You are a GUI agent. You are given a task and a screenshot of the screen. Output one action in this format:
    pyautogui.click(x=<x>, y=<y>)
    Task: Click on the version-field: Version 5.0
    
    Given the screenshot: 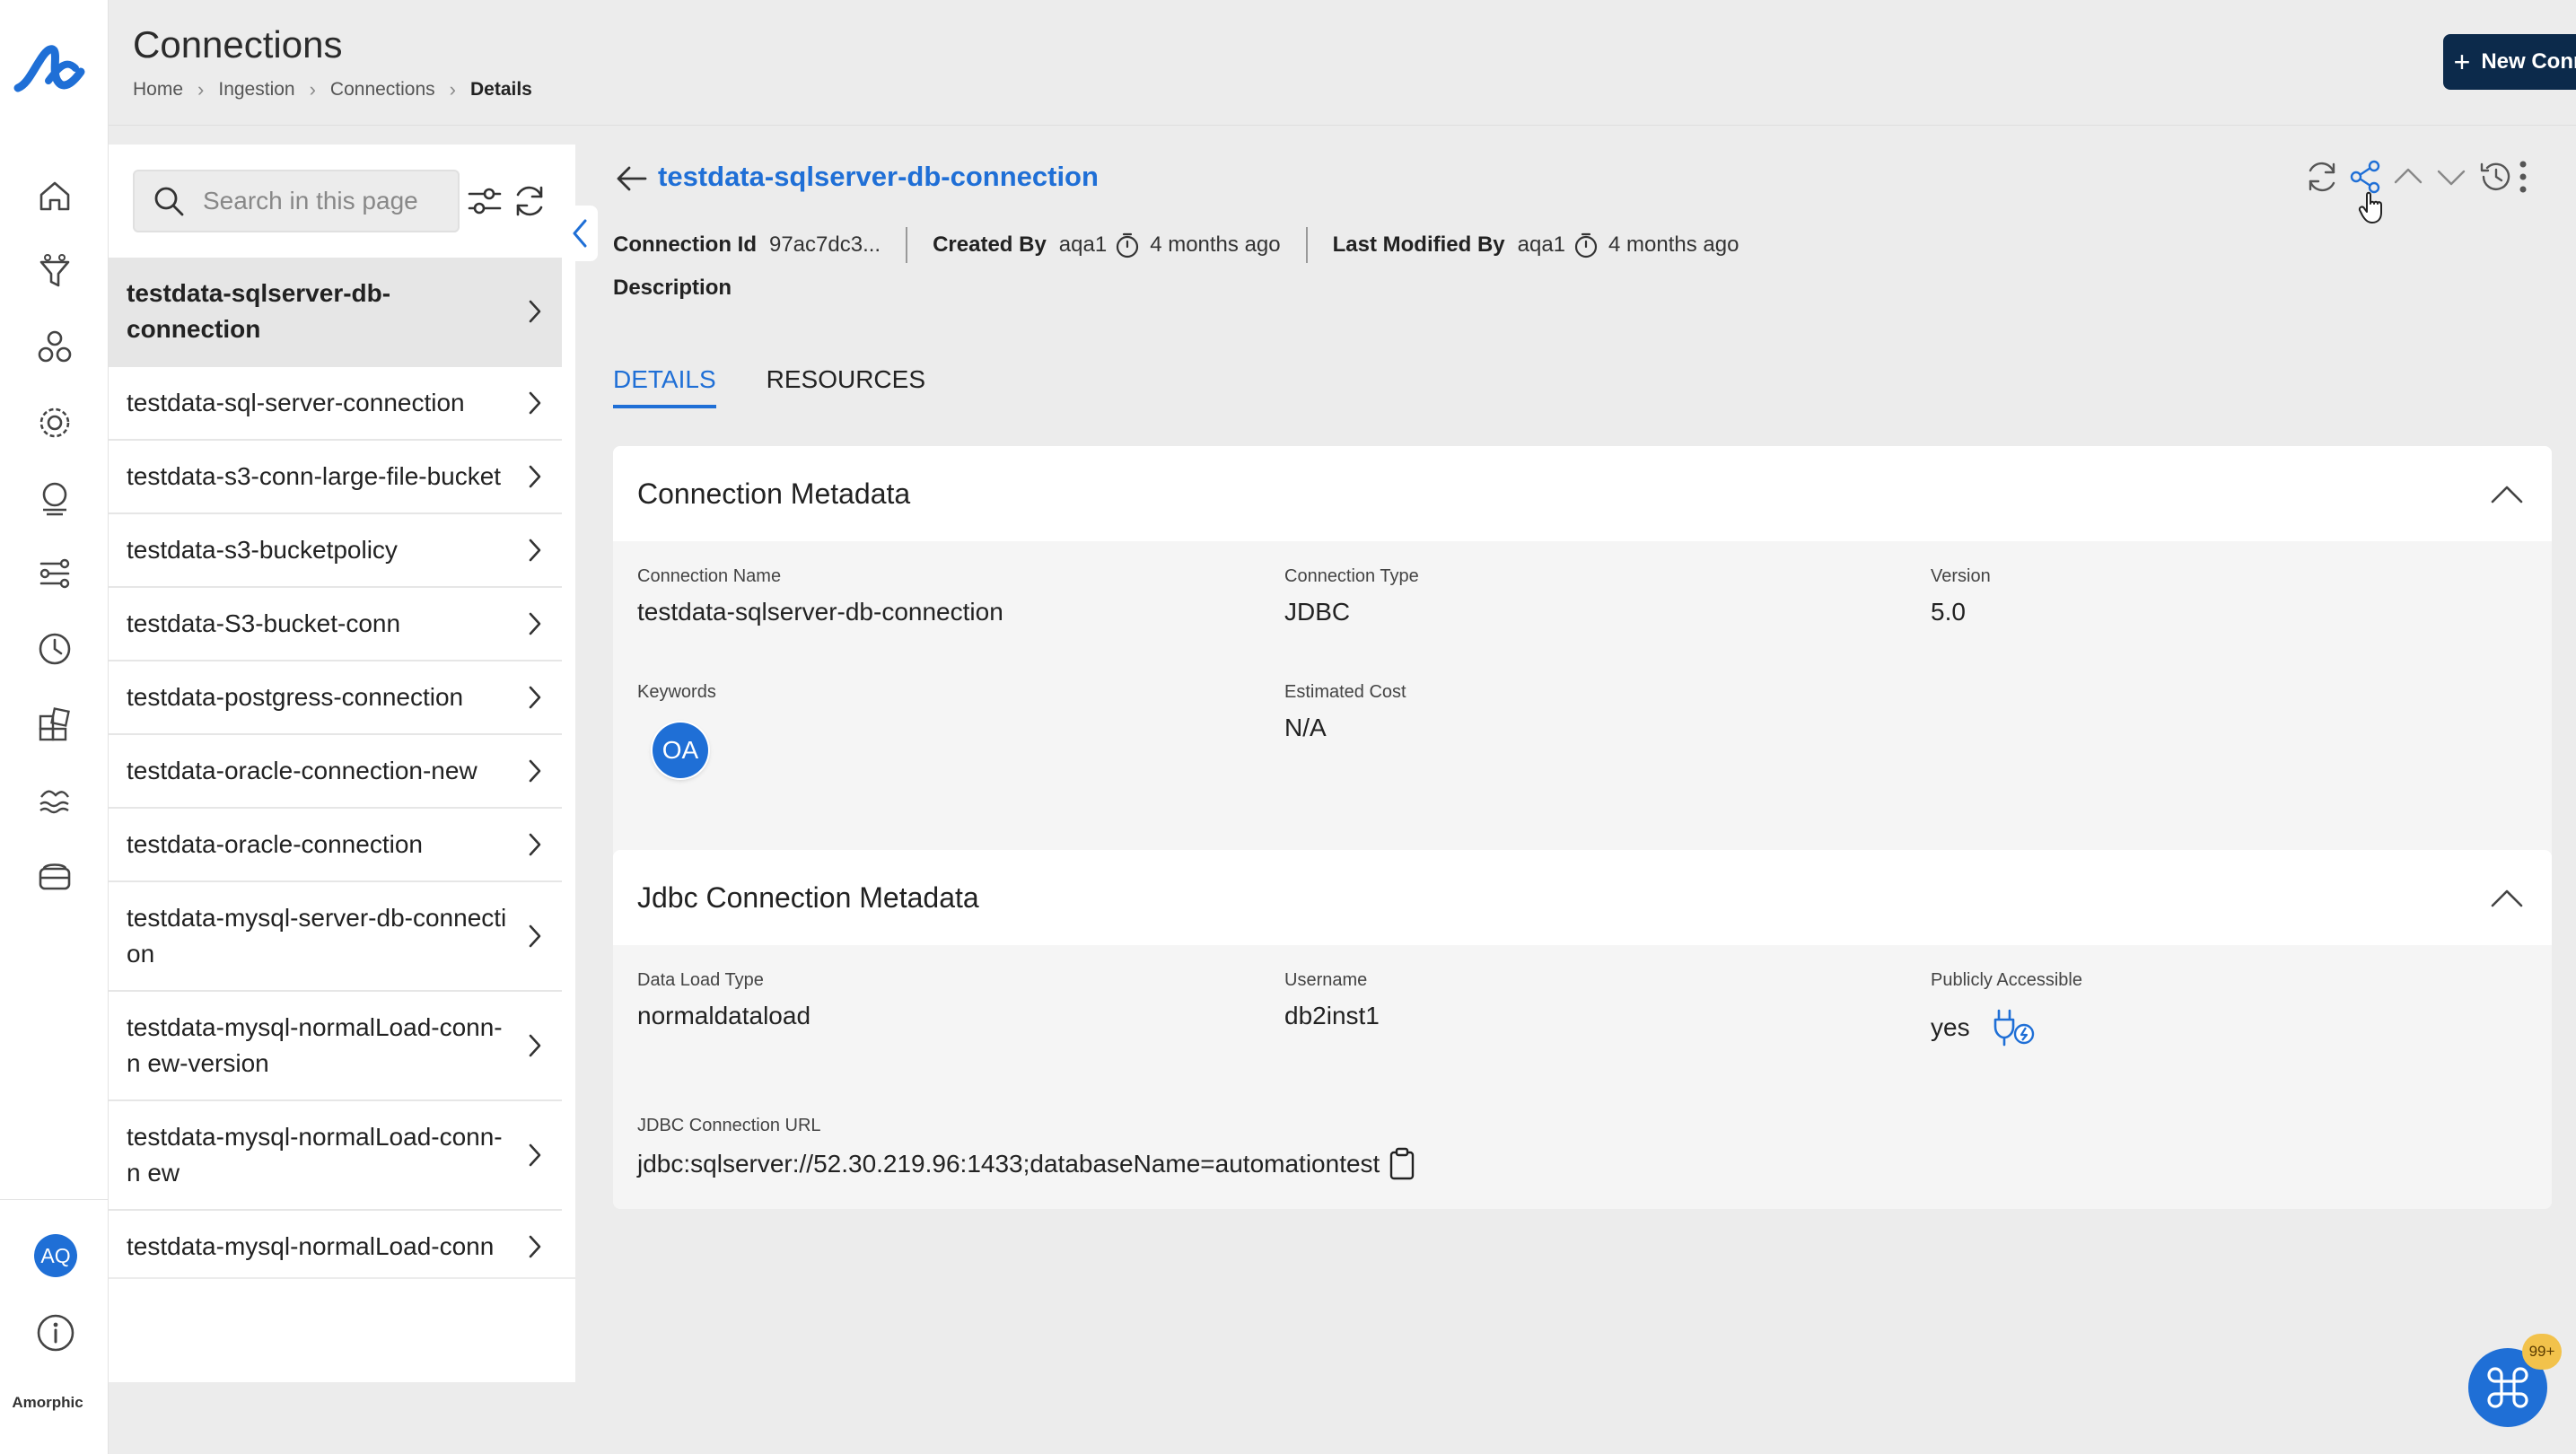 What is the action you would take?
    pyautogui.click(x=1961, y=596)
    